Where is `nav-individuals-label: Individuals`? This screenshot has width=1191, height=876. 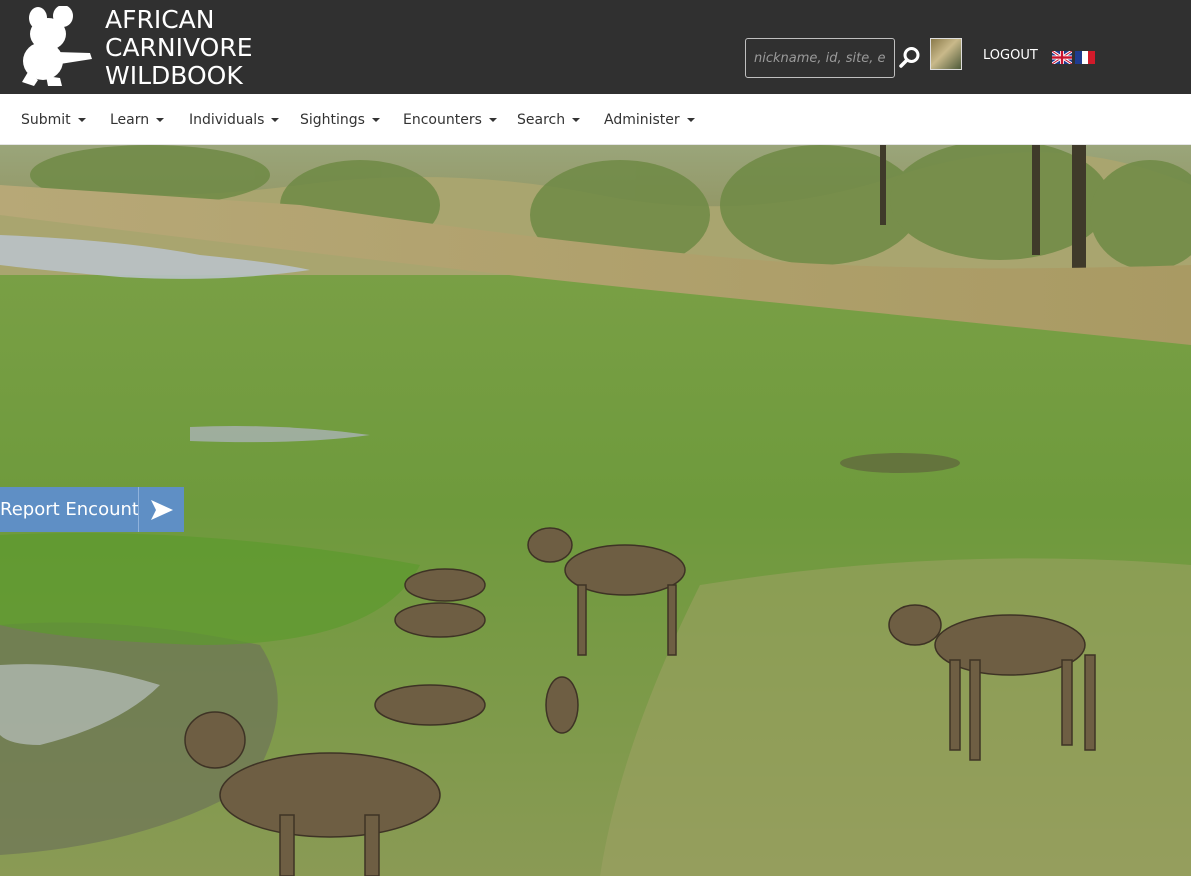
nav-individuals-label: Individuals is located at coordinates (227, 120).